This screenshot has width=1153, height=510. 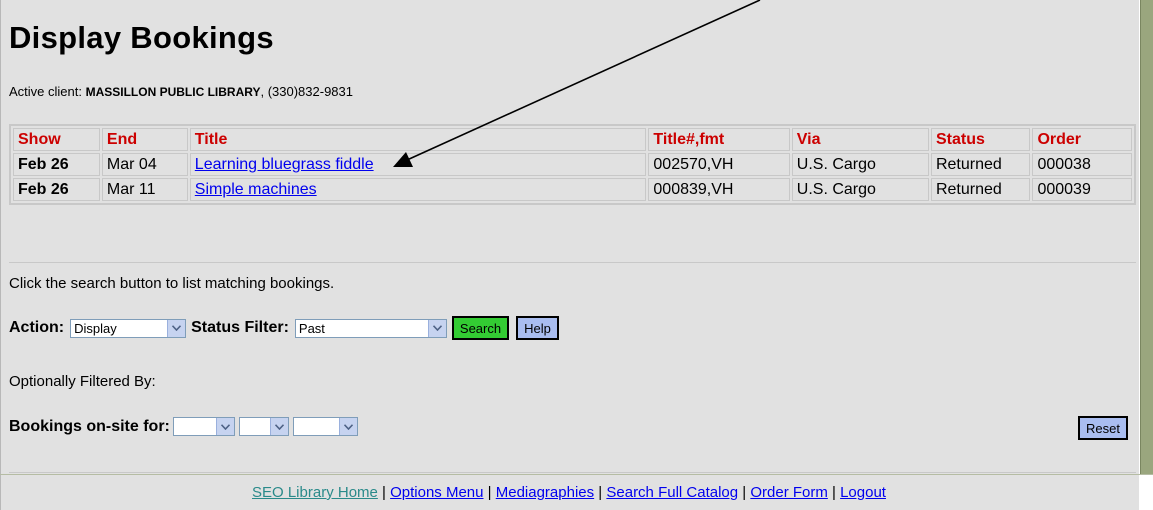 I want to click on action-select: Display, so click(x=128, y=328).